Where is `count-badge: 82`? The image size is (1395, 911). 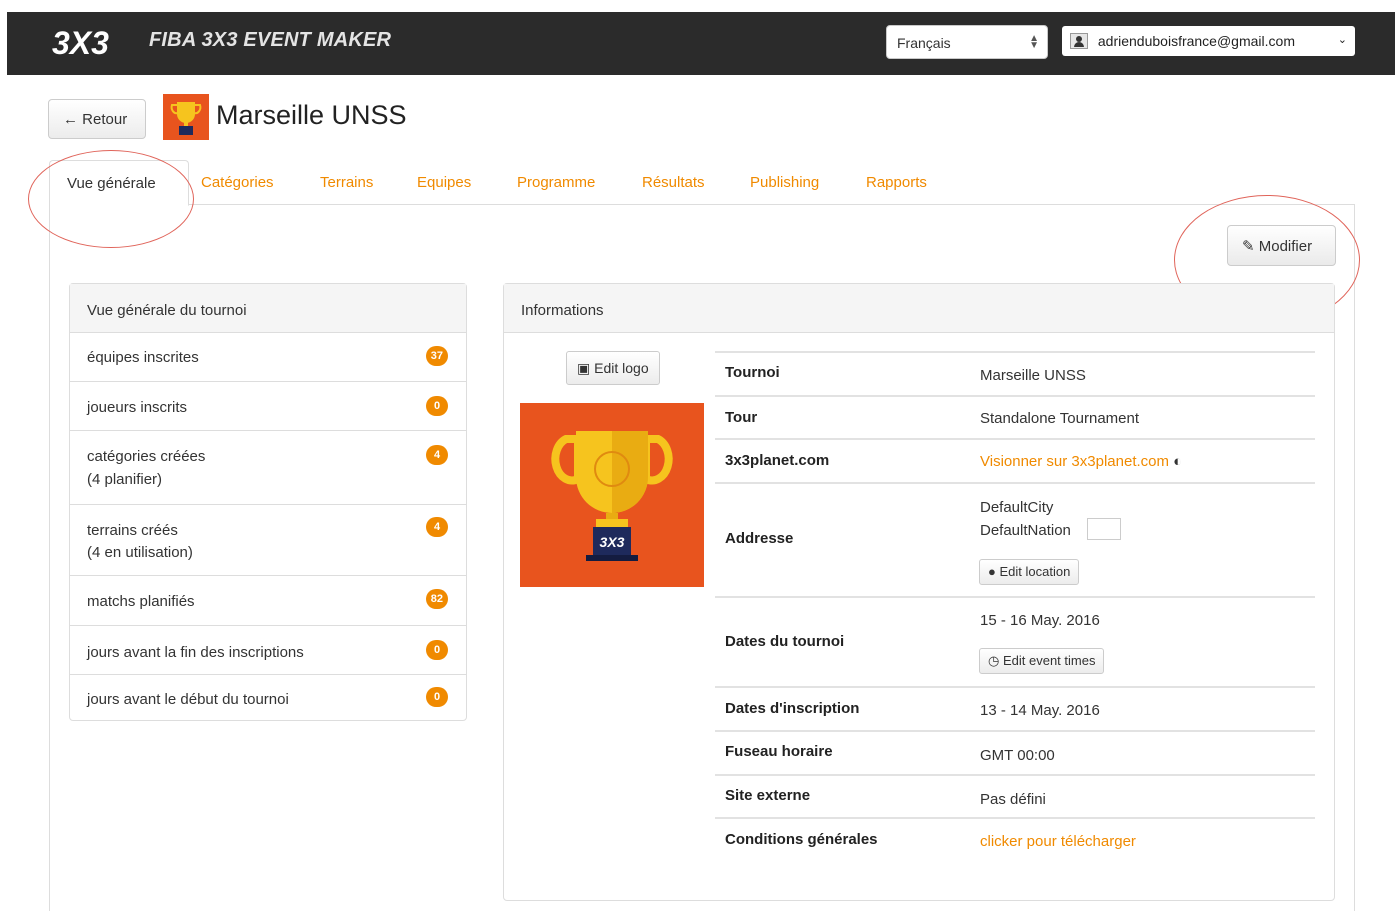
count-badge: 82 is located at coordinates (436, 599).